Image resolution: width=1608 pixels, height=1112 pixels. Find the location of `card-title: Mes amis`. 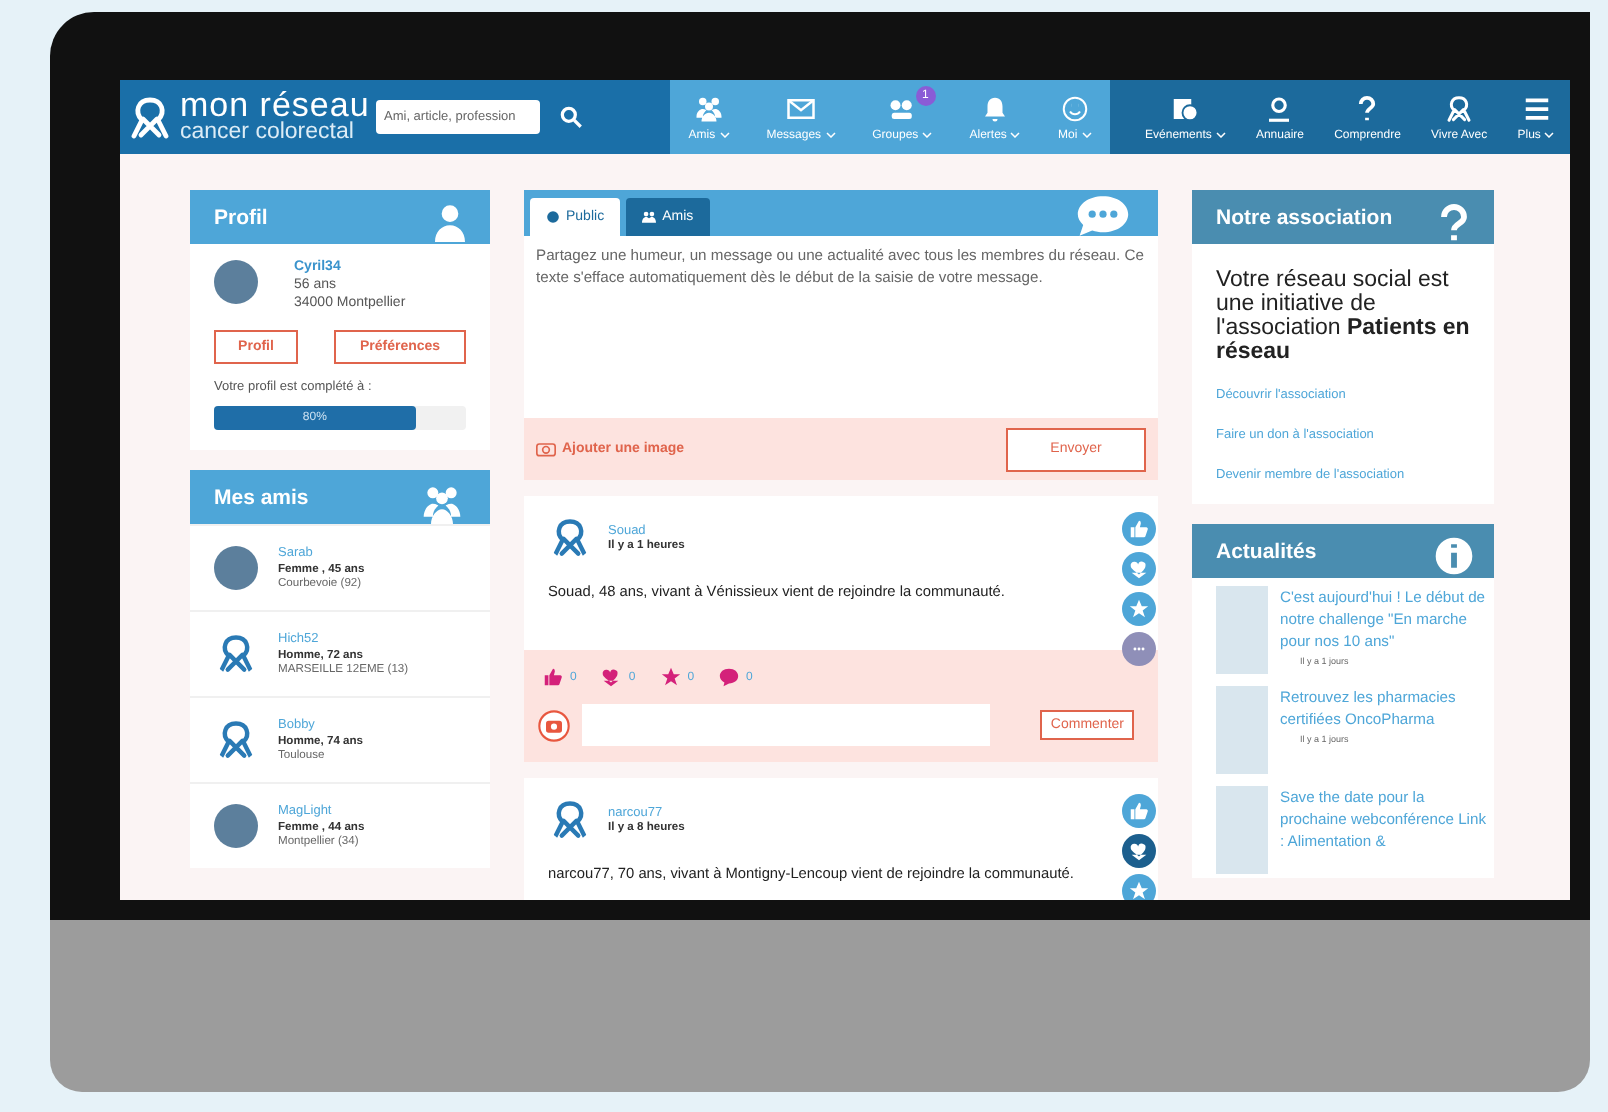

card-title: Mes amis is located at coordinates (261, 497).